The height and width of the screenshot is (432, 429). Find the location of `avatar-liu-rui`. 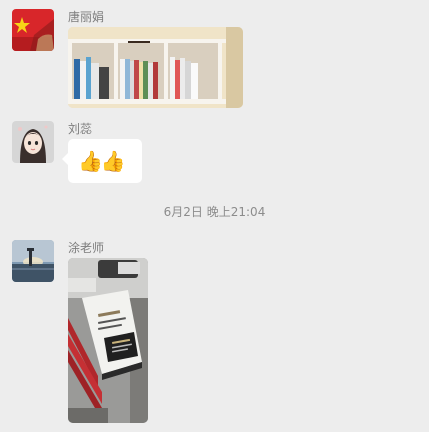

avatar-liu-rui is located at coordinates (33, 142).